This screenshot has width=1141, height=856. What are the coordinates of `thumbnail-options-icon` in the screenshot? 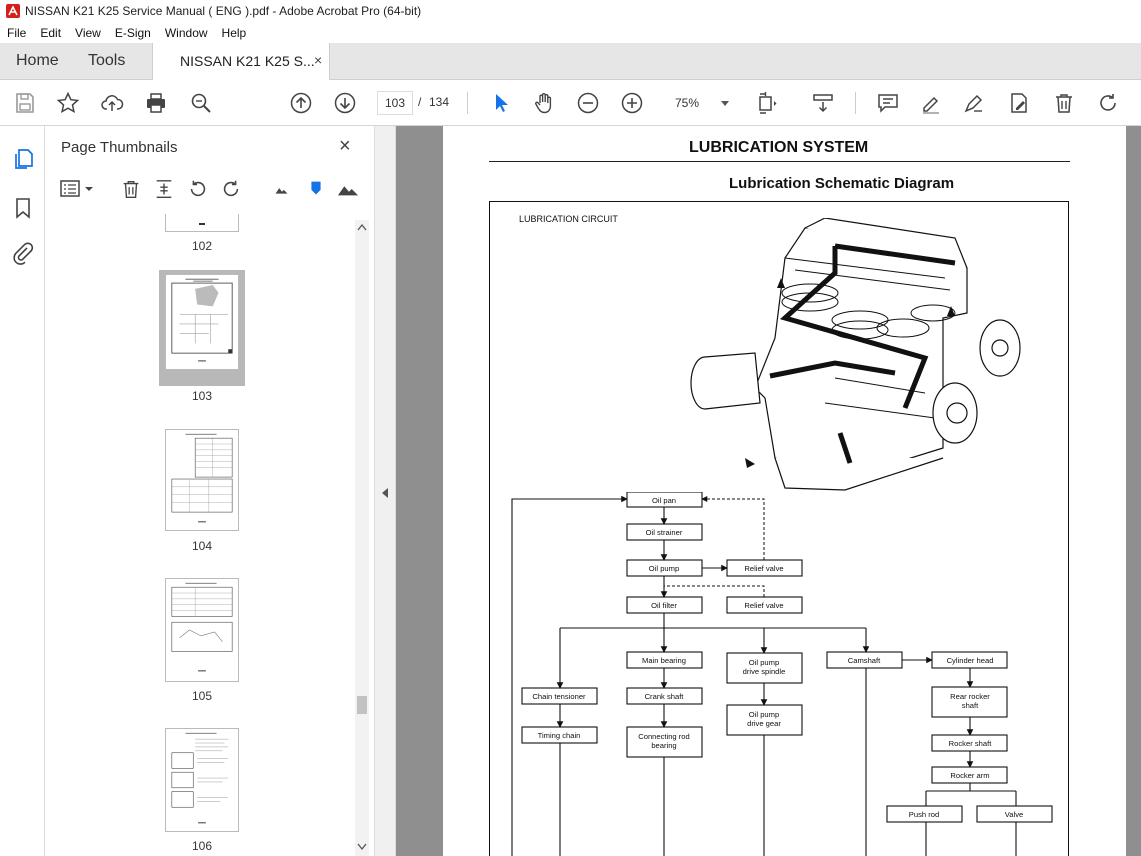 It's located at (78, 190).